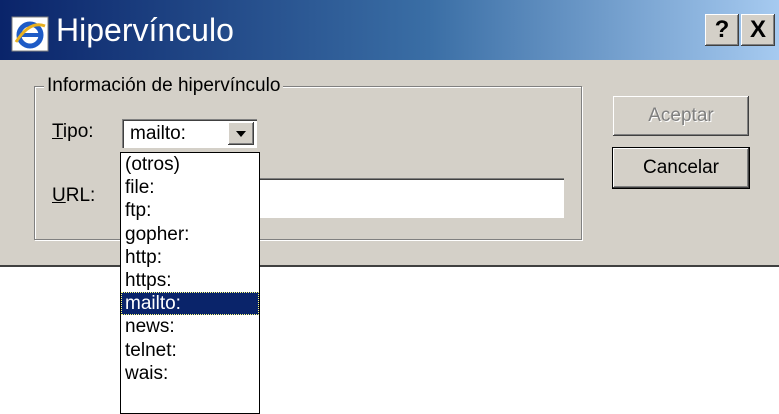 Image resolution: width=779 pixels, height=414 pixels. What do you see at coordinates (389, 30) in the screenshot?
I see `title-bar: Hipervínculo ? X` at bounding box center [389, 30].